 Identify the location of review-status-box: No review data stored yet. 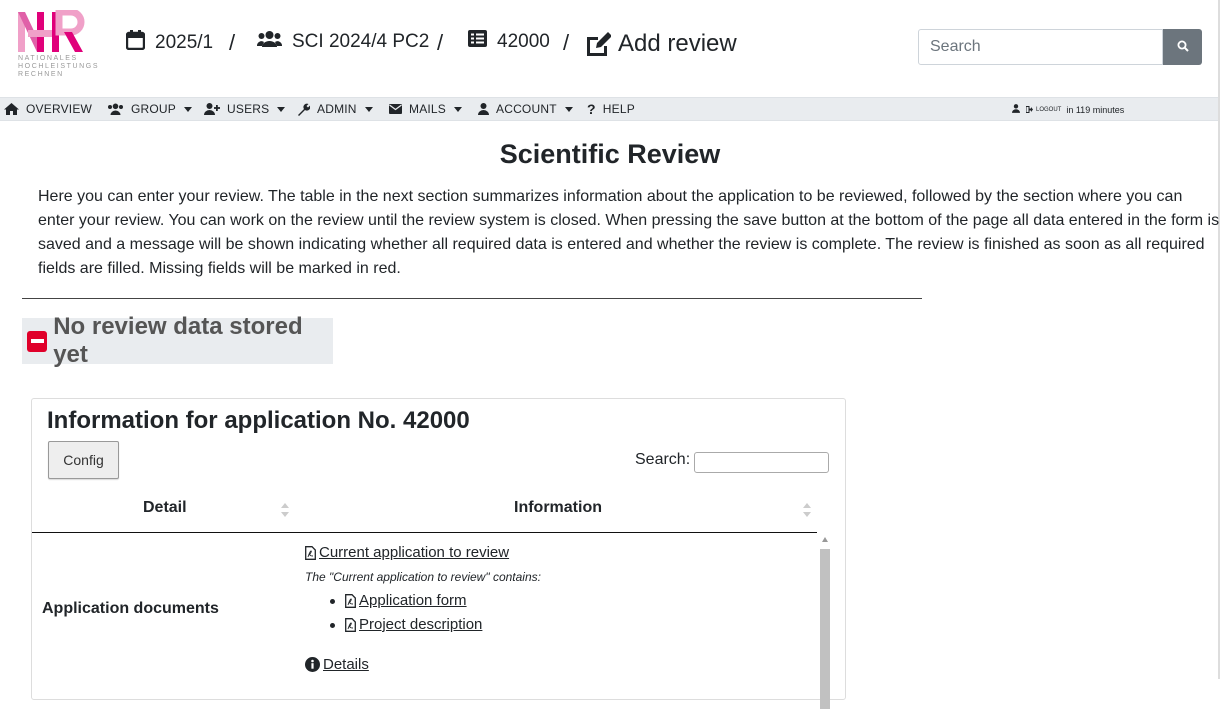
(177, 340).